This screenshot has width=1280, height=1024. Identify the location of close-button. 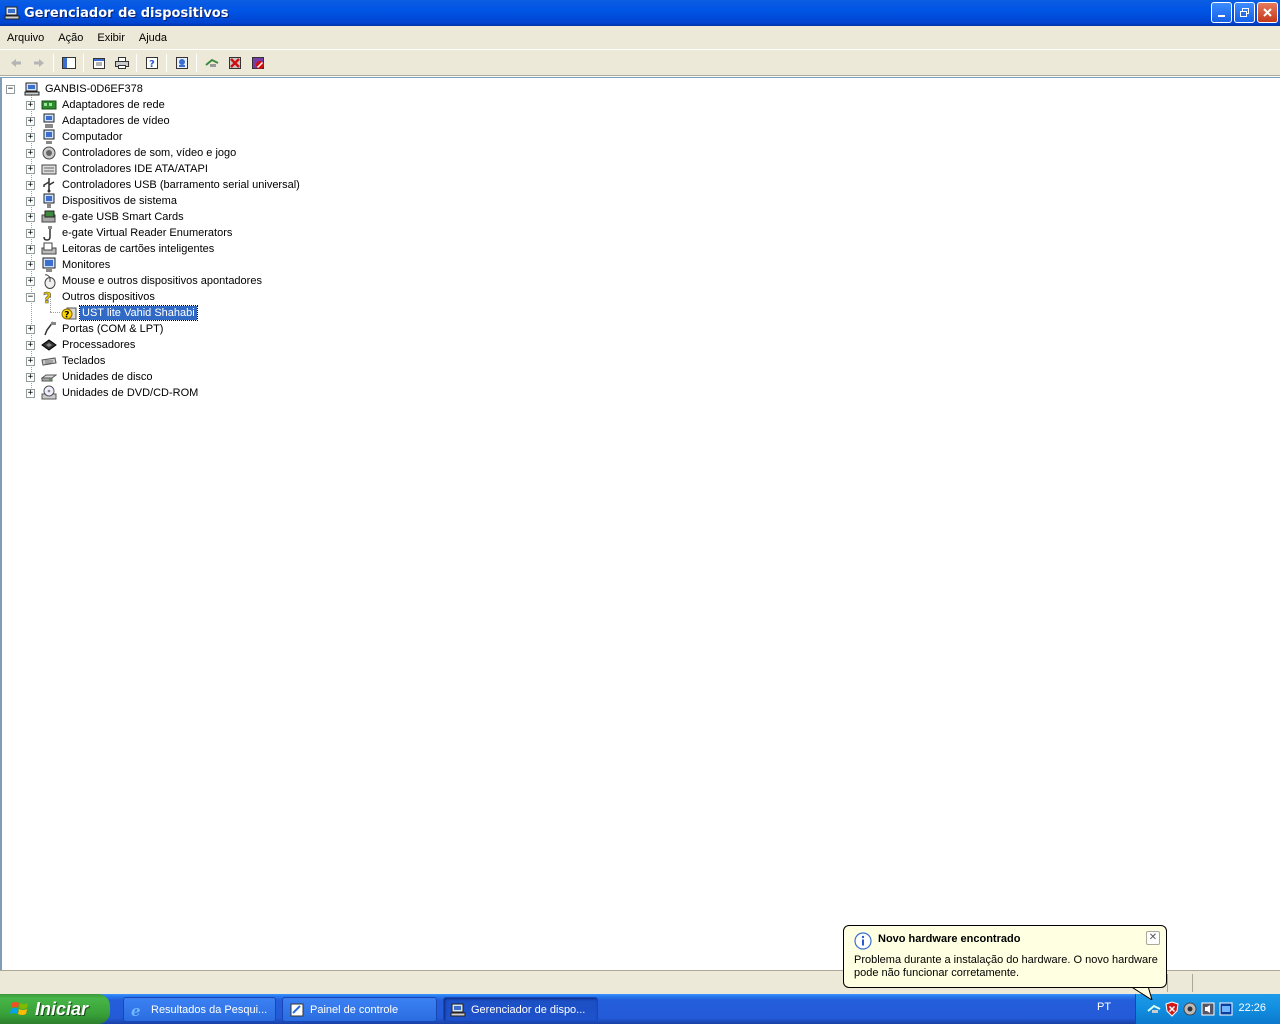
(1267, 12).